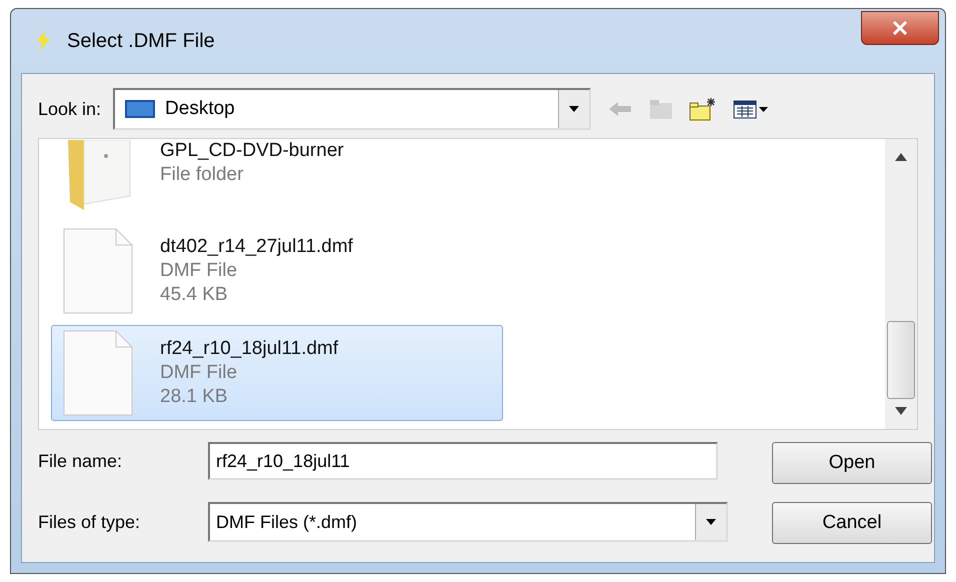 Image resolution: width=956 pixels, height=582 pixels. Describe the element at coordinates (200, 109) in the screenshot. I see `look-in-value: Desktop` at that location.